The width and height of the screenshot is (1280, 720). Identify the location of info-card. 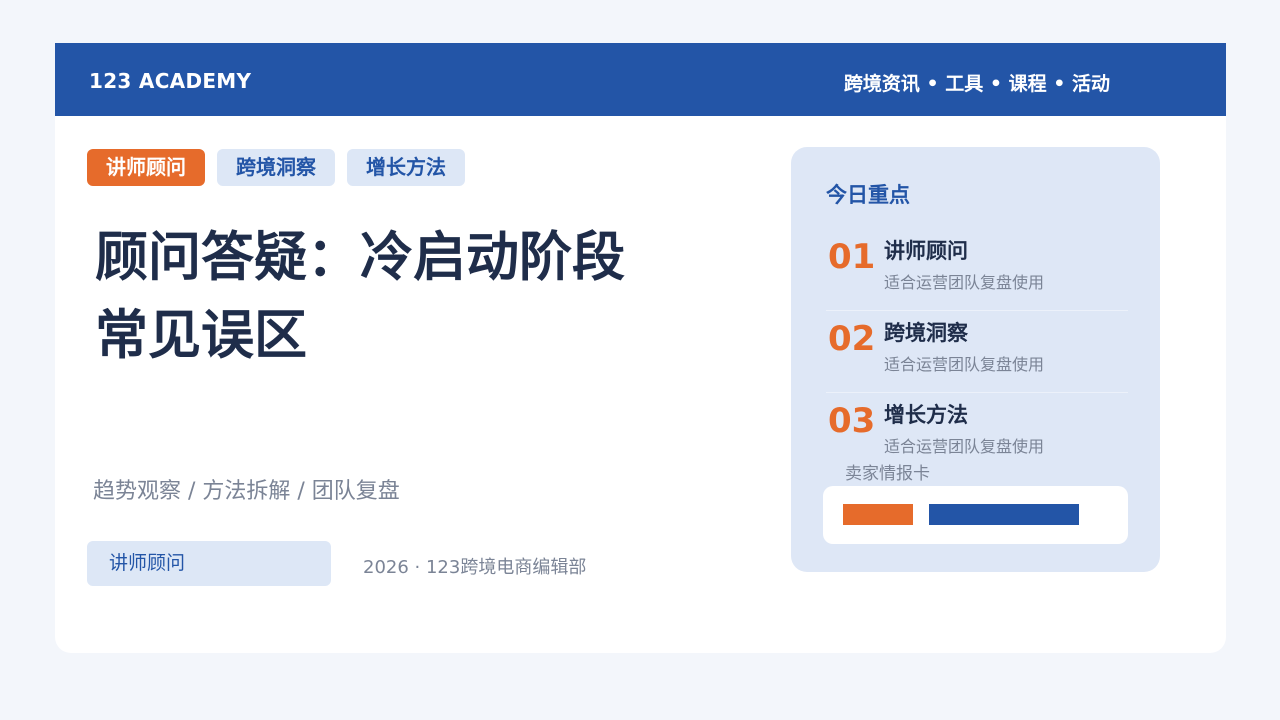
(975, 515).